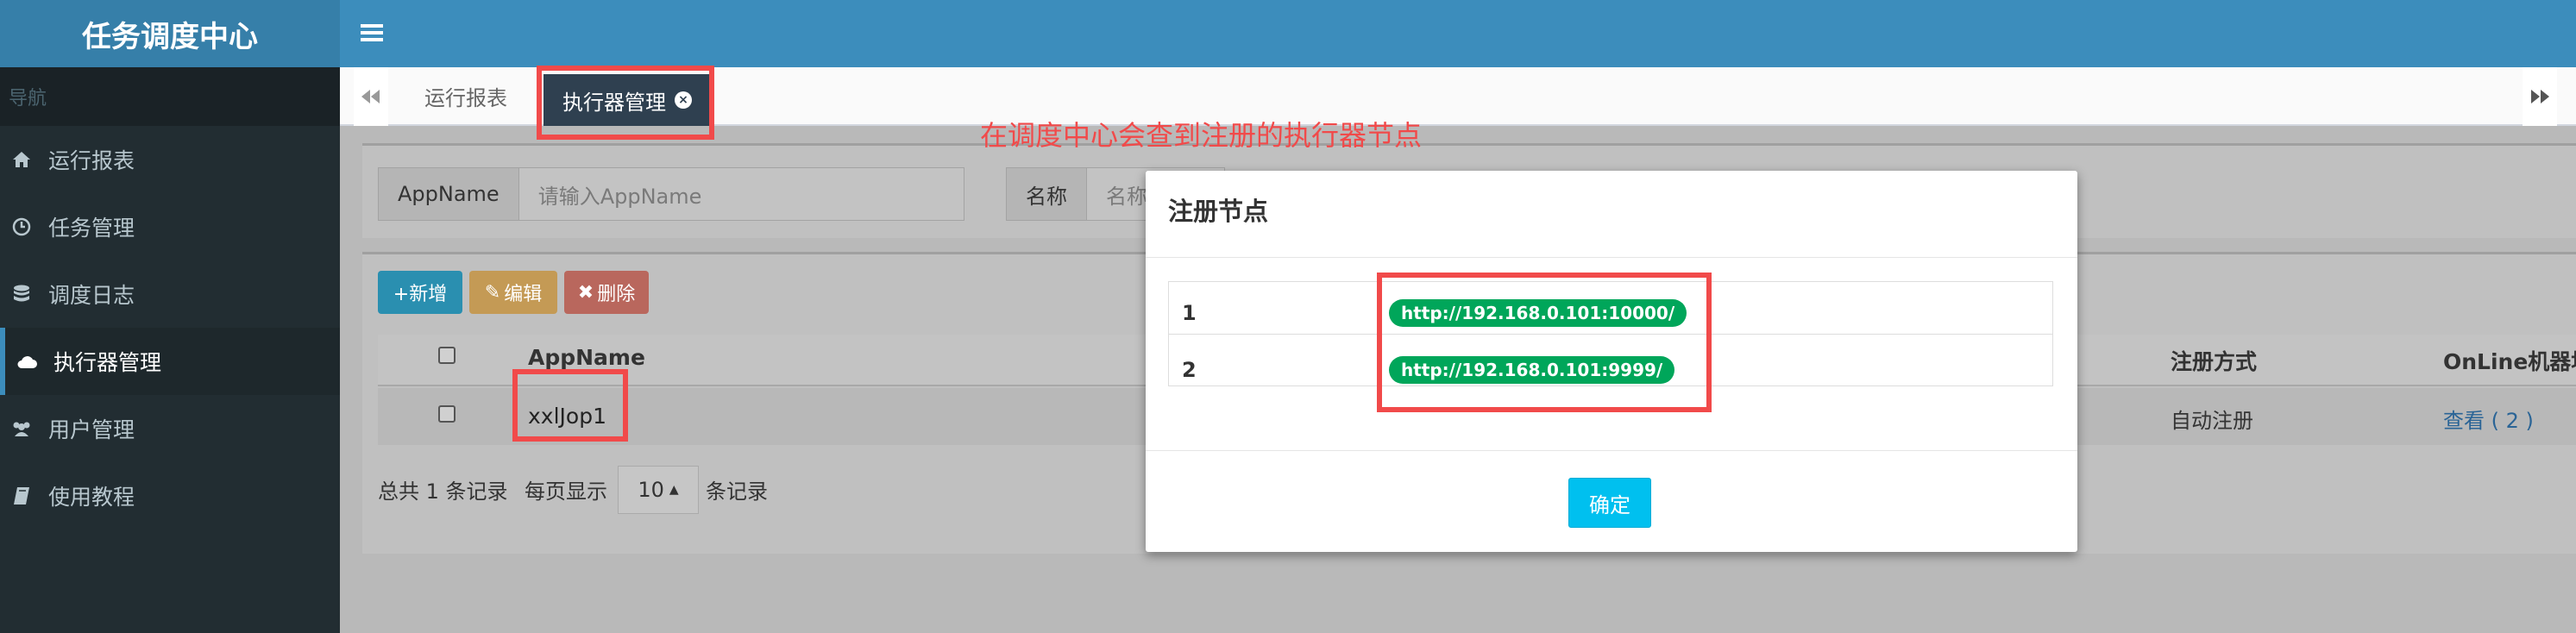 Image resolution: width=2576 pixels, height=633 pixels. Describe the element at coordinates (585, 292) in the screenshot. I see `delete-icon: ✖` at that location.